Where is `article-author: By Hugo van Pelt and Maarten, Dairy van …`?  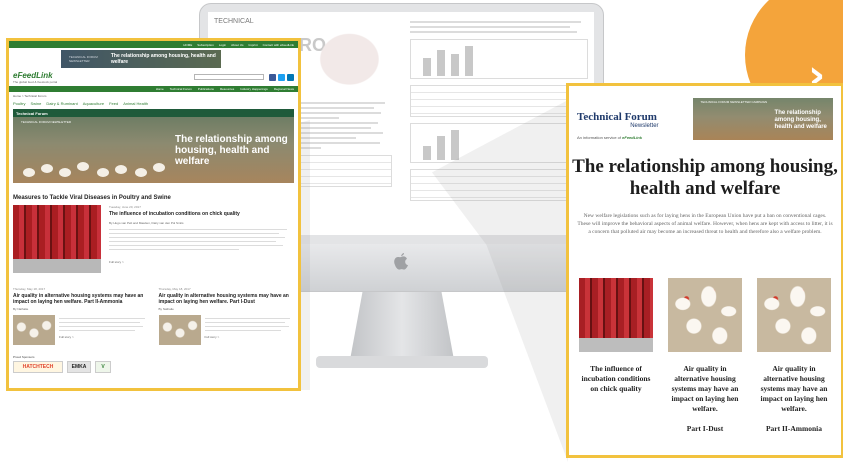
article-author: By Hugo van Pelt and Maarten, Dairy van … is located at coordinates (146, 223).